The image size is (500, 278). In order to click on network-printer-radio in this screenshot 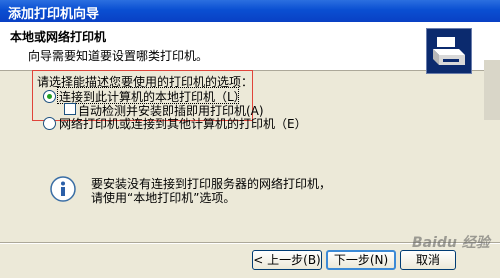, I will do `click(49, 123)`.